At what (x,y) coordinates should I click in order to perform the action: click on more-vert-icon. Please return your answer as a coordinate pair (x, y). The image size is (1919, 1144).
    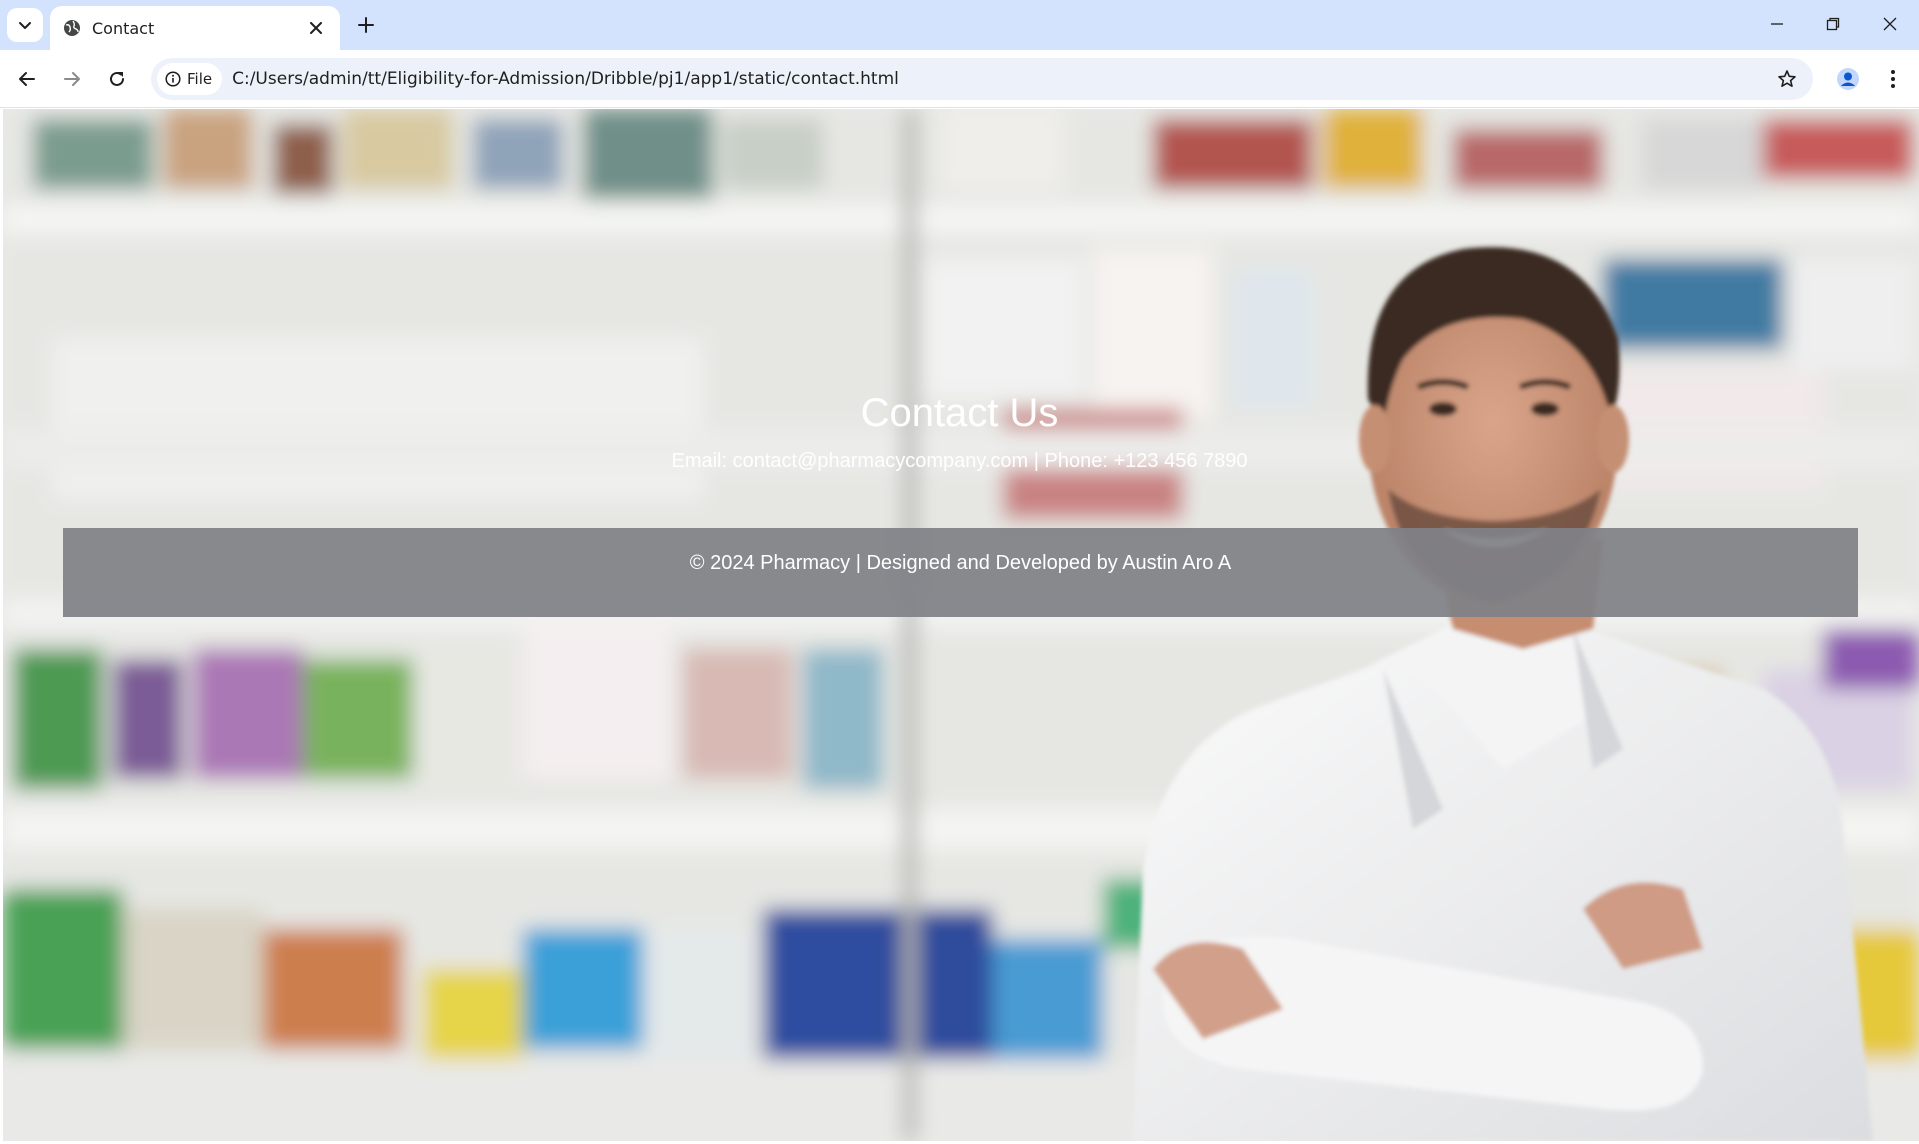
    Looking at the image, I should click on (1893, 79).